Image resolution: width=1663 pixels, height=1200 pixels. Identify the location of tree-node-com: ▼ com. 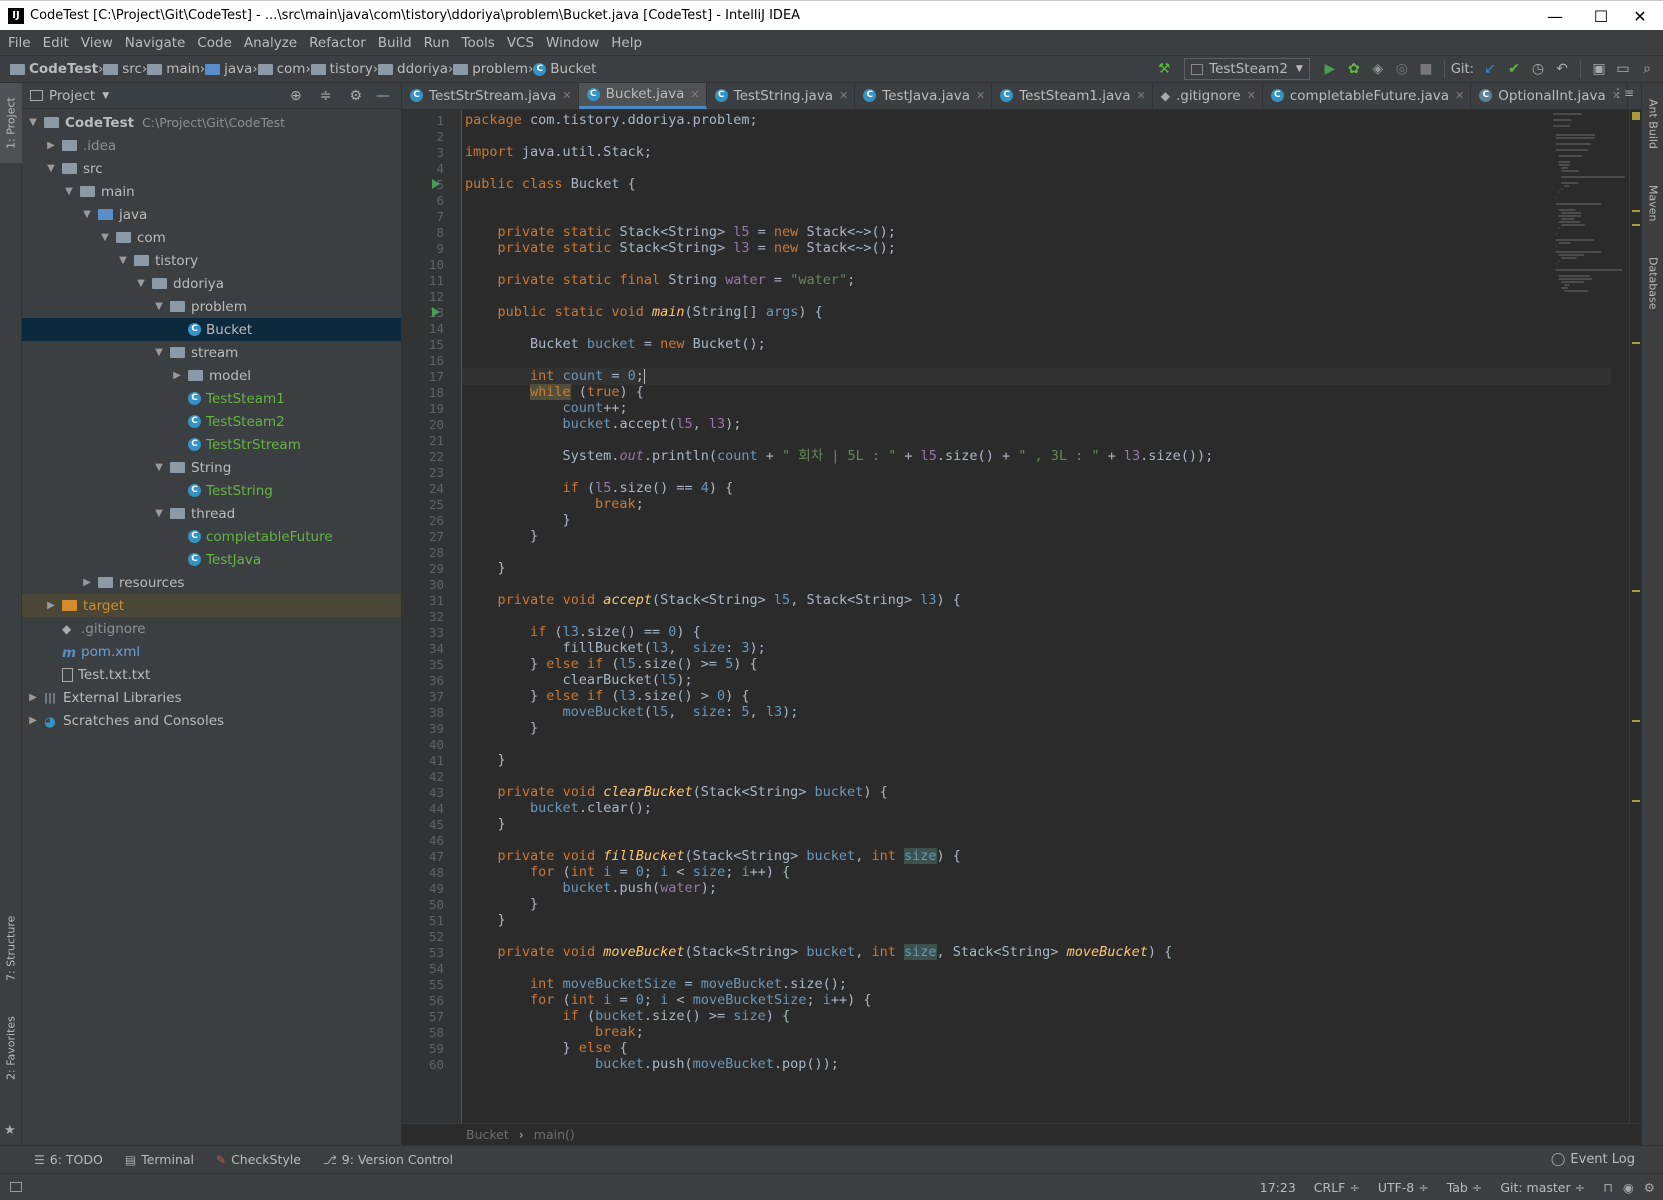
(211, 237).